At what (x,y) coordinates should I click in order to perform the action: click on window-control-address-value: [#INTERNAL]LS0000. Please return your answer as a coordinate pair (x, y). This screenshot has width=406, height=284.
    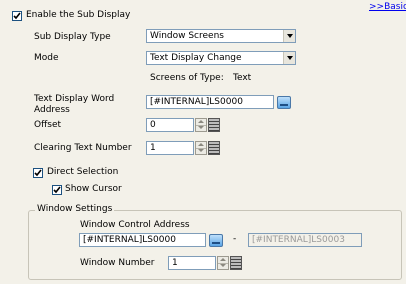
    Looking at the image, I should click on (129, 240).